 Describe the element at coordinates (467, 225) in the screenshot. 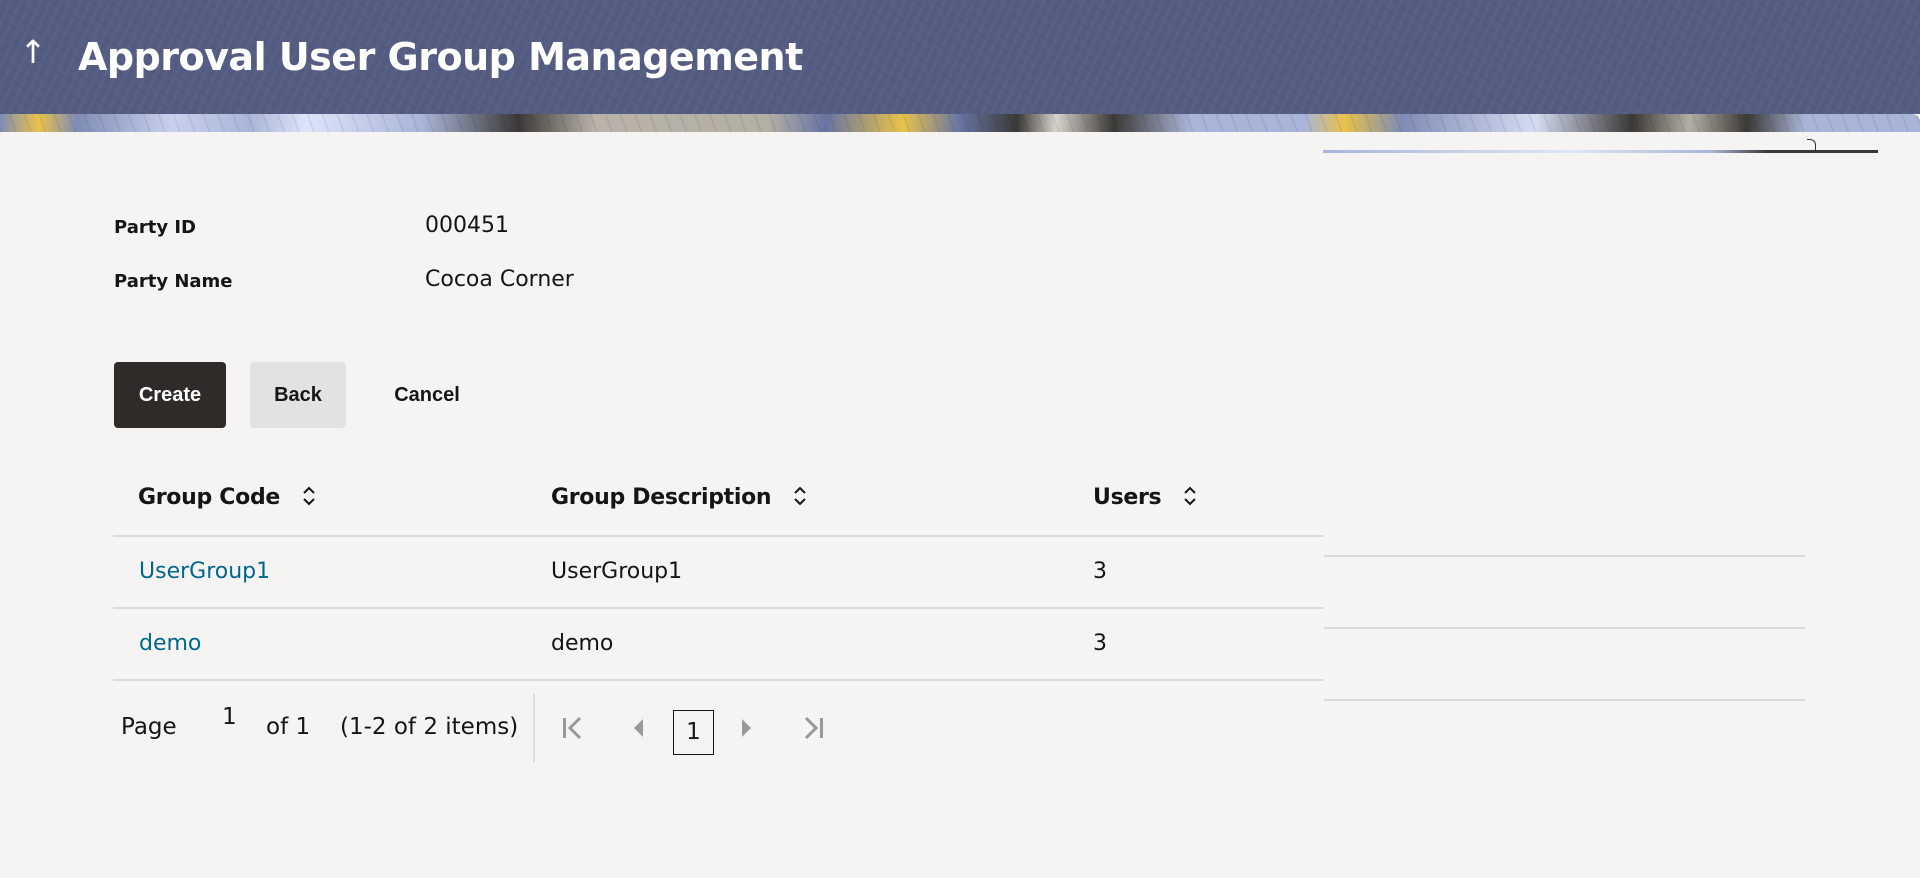

I see `party-id-value: 000451` at that location.